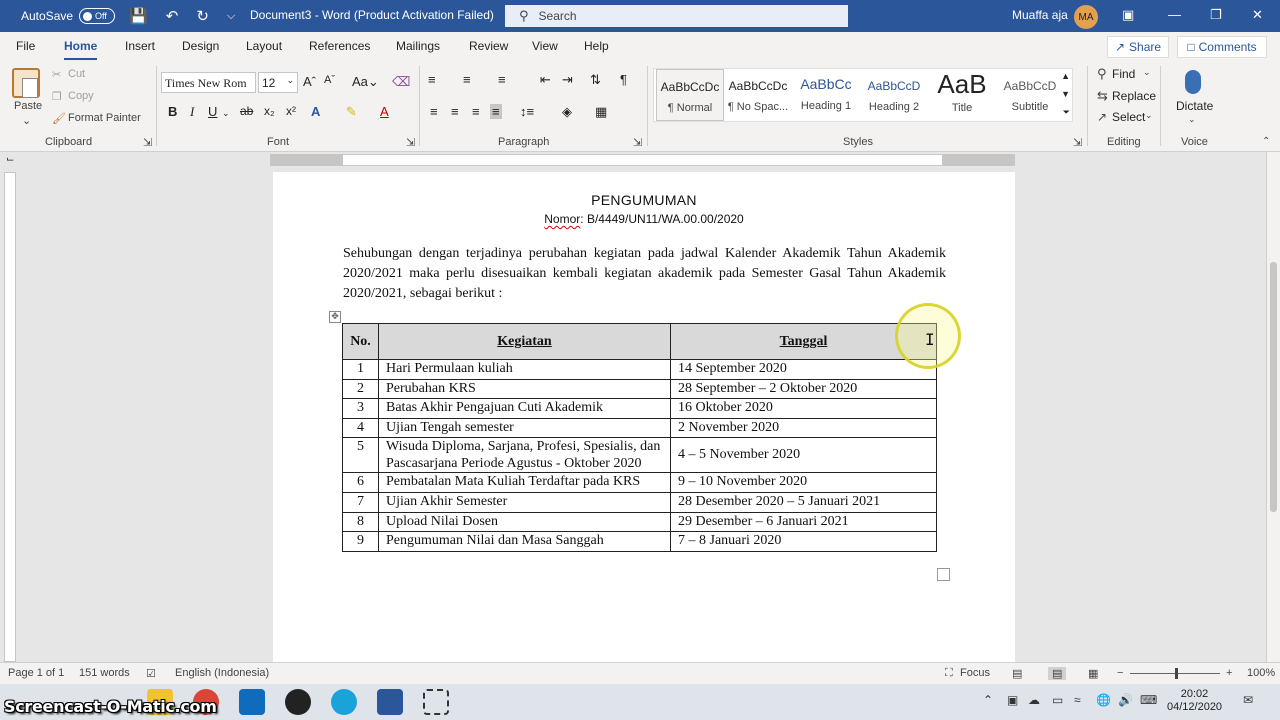 The width and height of the screenshot is (1280, 720). I want to click on underline-icon: U, so click(212, 111).